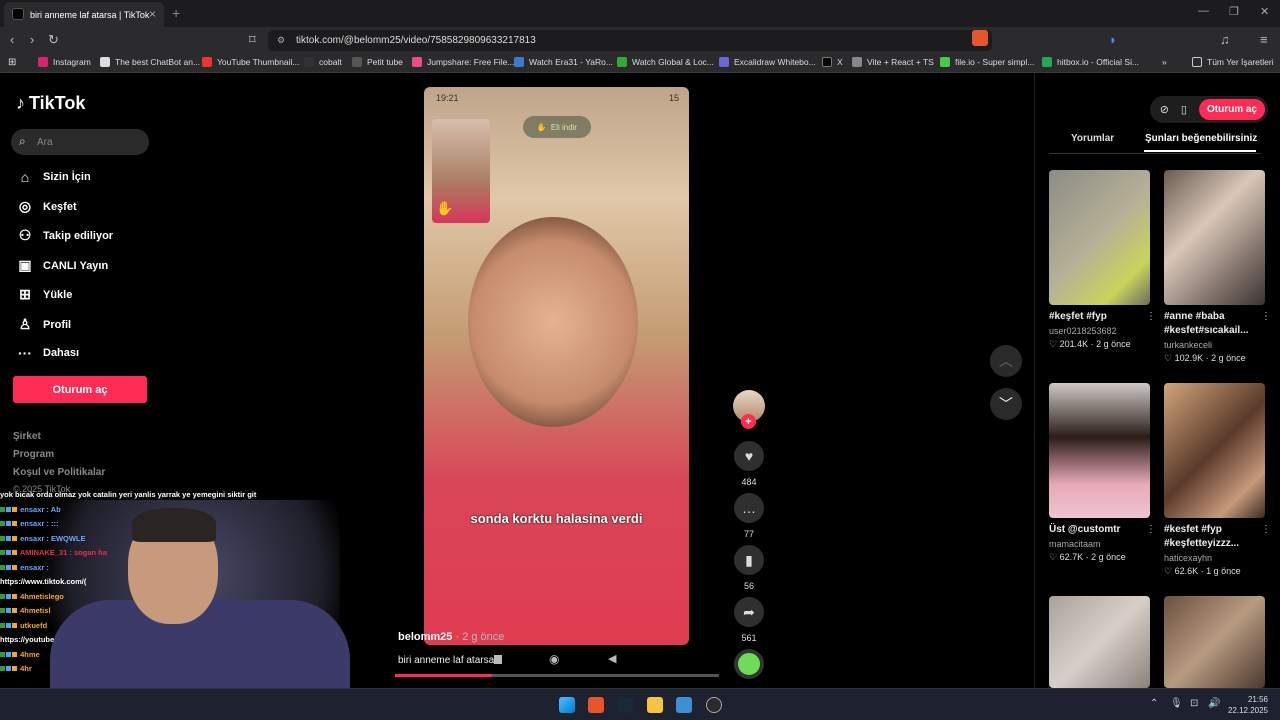 Image resolution: width=1280 pixels, height=720 pixels. What do you see at coordinates (152, 14) in the screenshot?
I see `close-tab-icon: ×` at bounding box center [152, 14].